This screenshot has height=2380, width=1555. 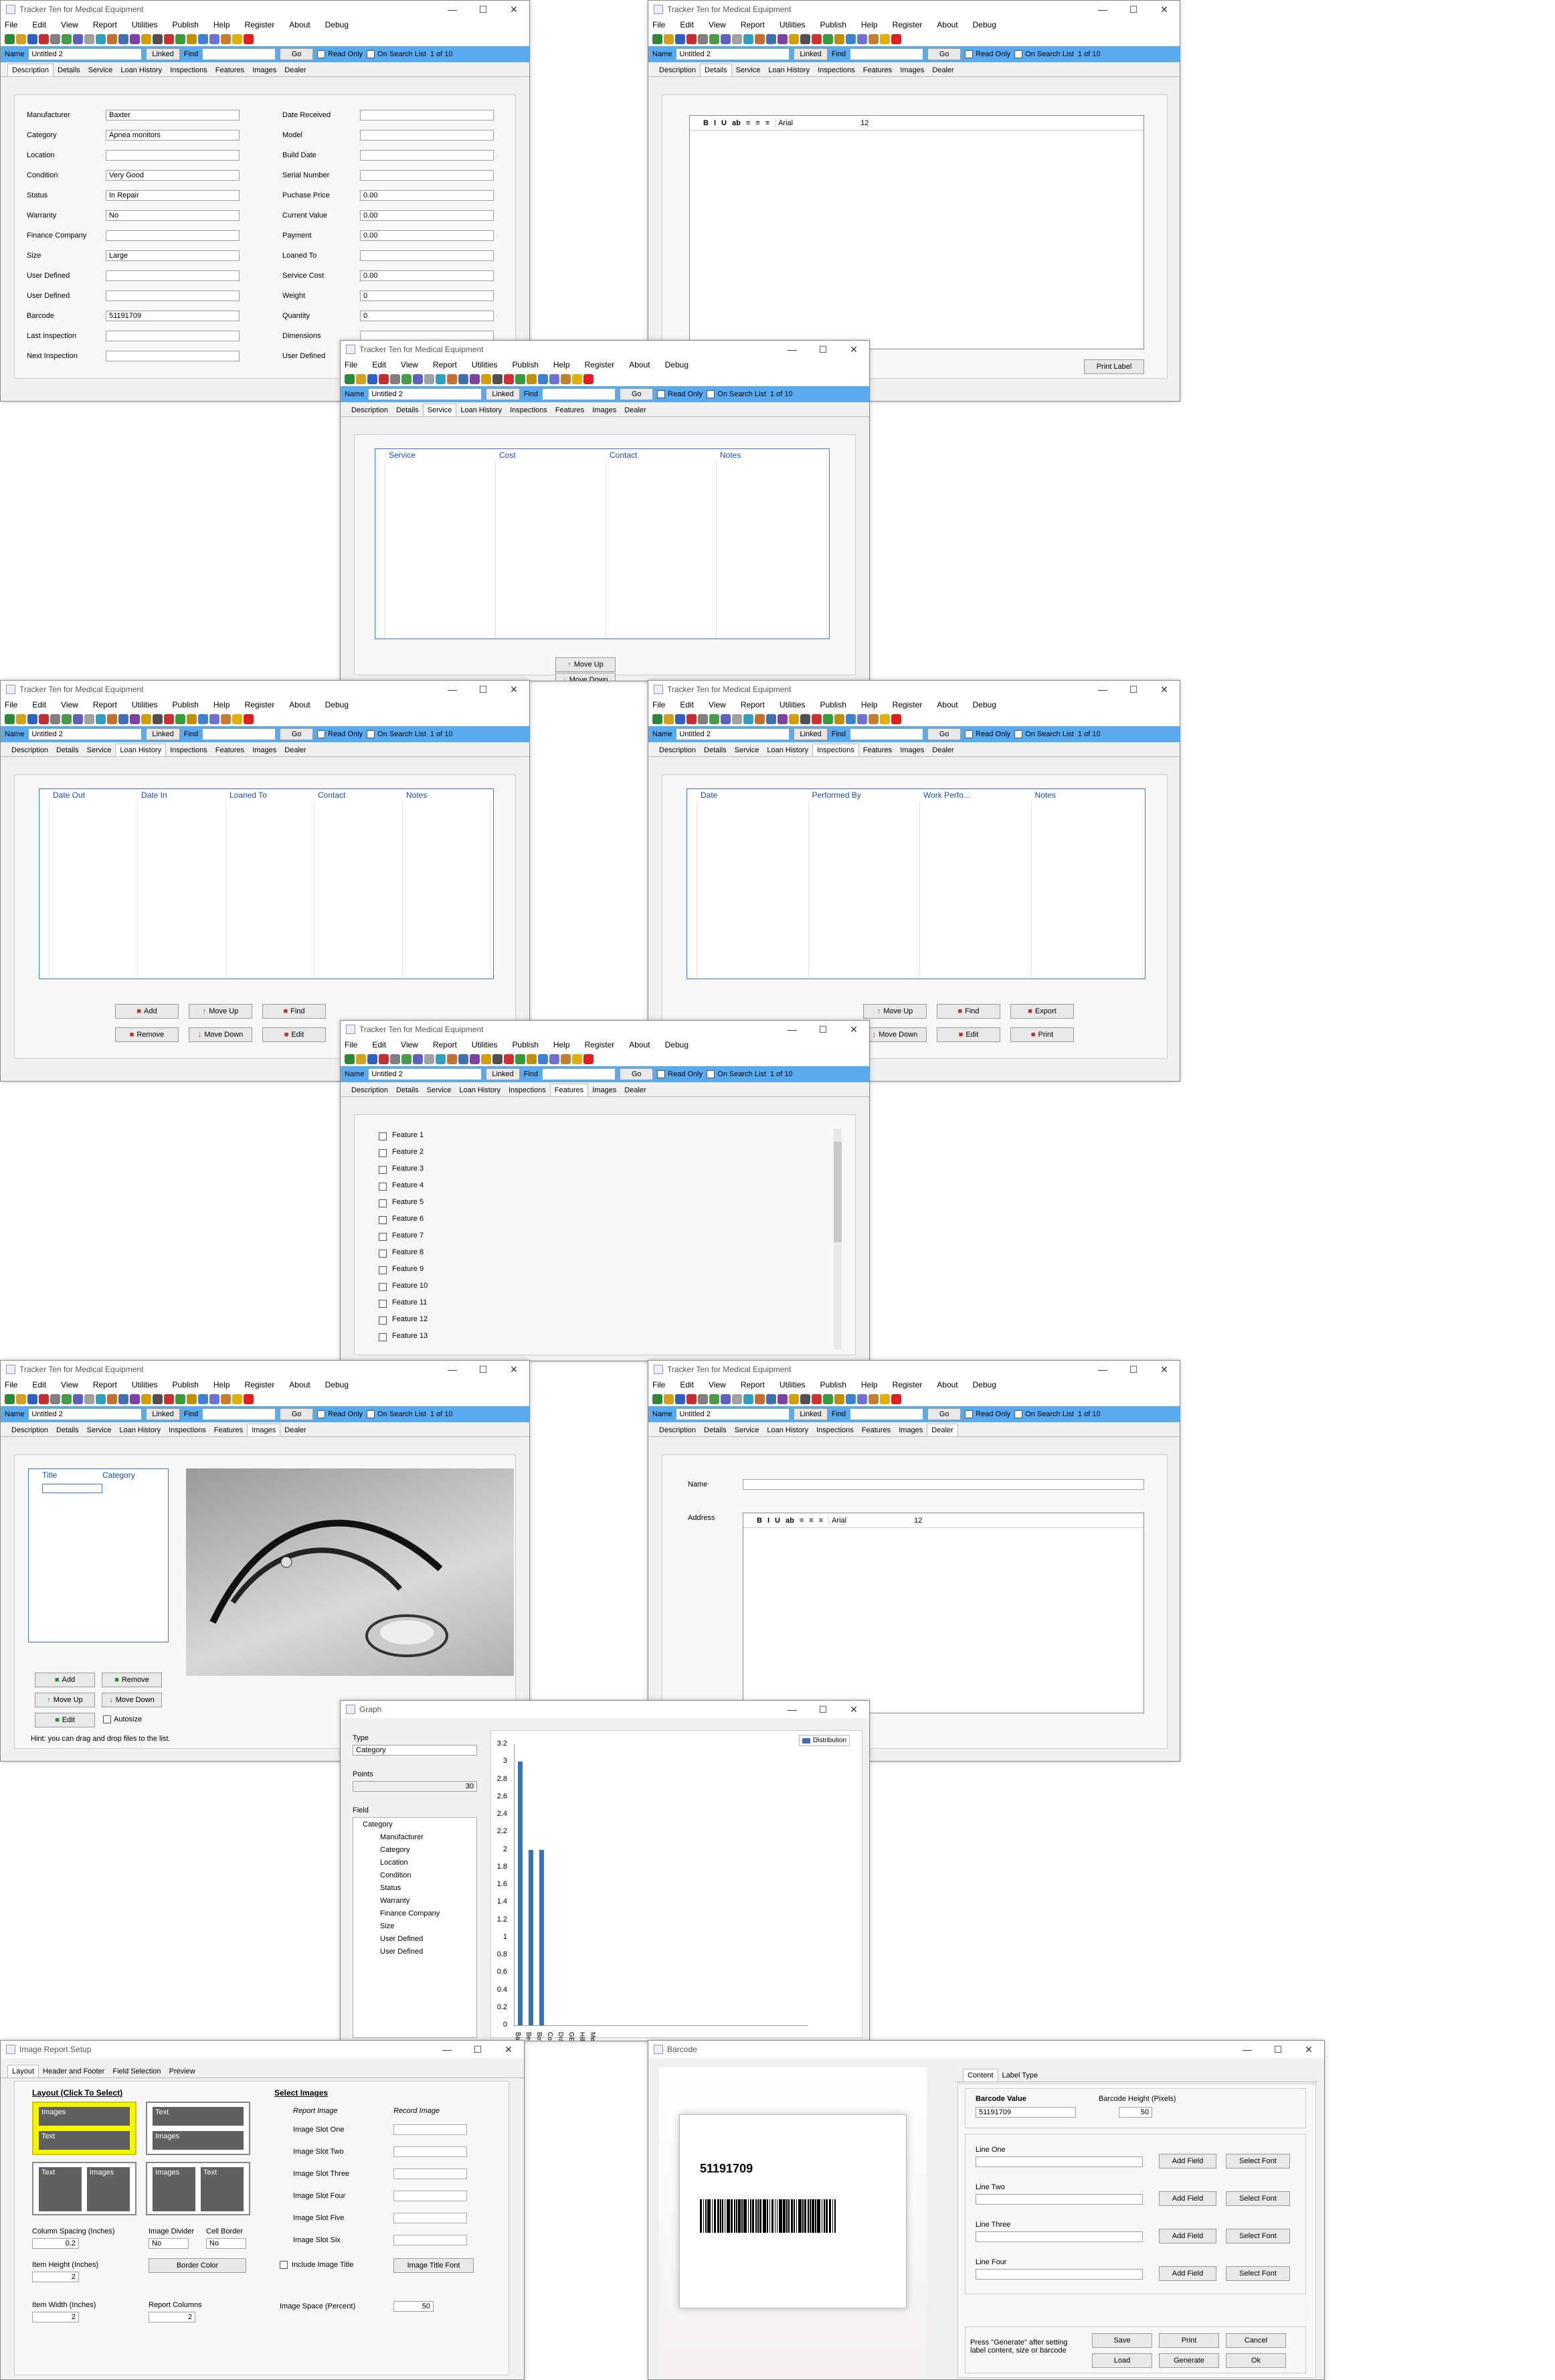 I want to click on barcode-tab: Content, so click(x=980, y=2075).